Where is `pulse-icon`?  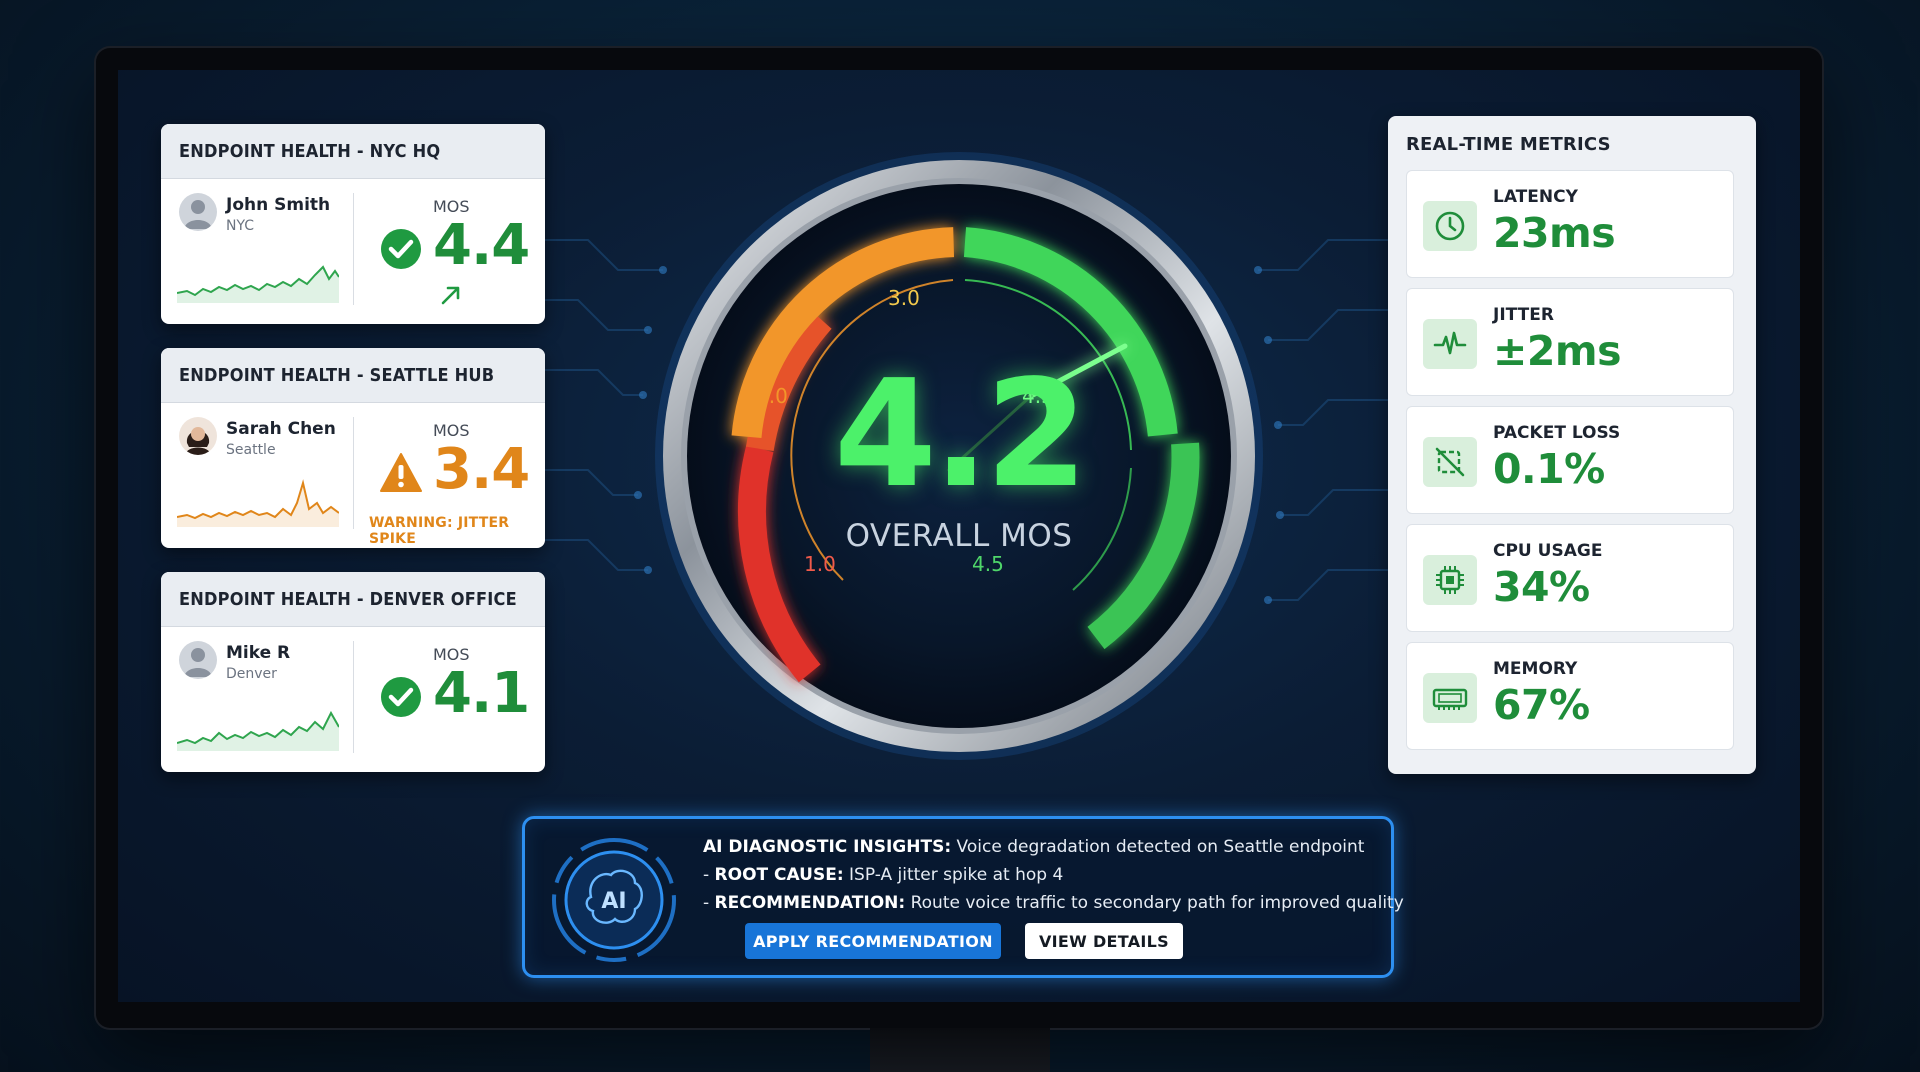
pulse-icon is located at coordinates (1450, 344).